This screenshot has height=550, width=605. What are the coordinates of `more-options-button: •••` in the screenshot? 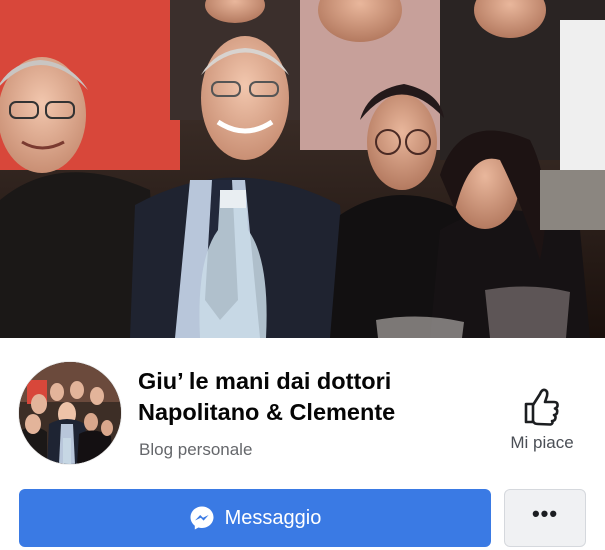 It's located at (545, 518).